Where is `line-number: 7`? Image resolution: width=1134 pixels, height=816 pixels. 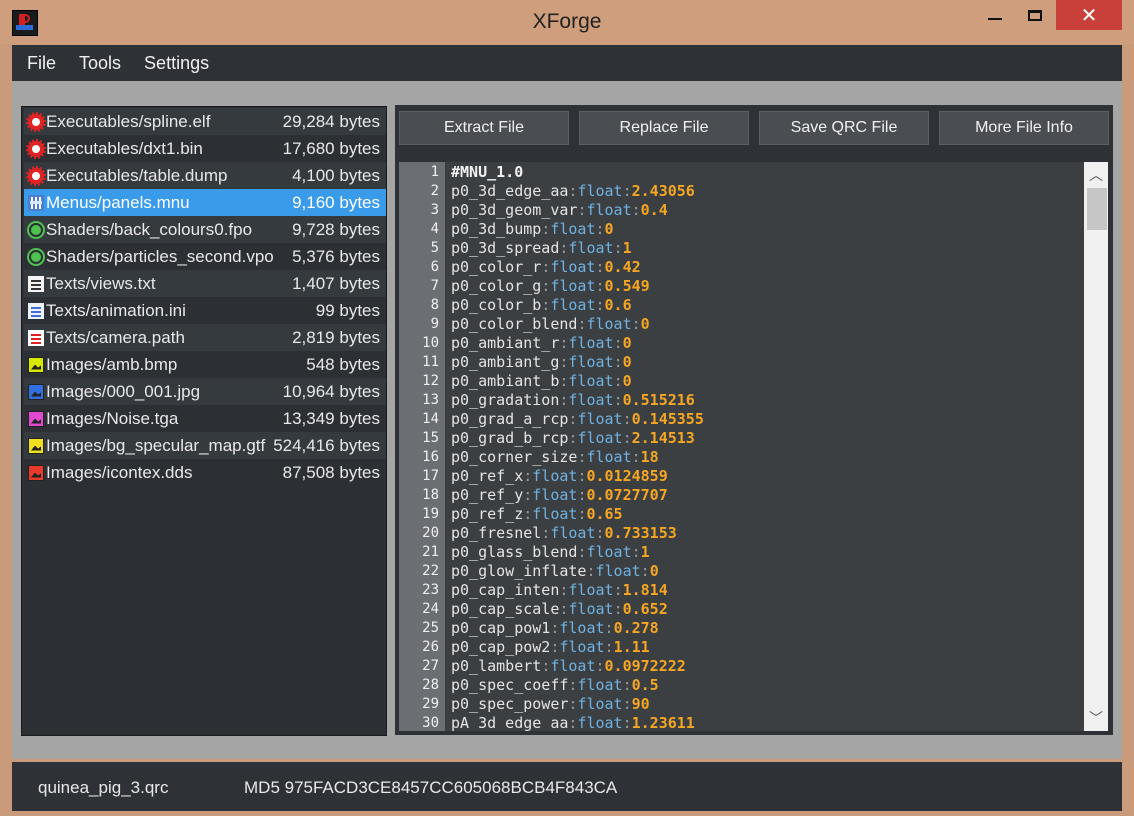 line-number: 7 is located at coordinates (434, 286).